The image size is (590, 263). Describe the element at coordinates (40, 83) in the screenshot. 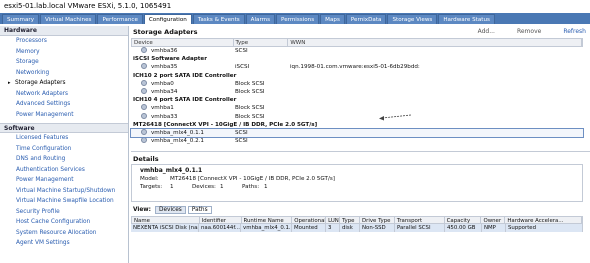

I see `sidebar-item-label: Storage Adapters` at that location.